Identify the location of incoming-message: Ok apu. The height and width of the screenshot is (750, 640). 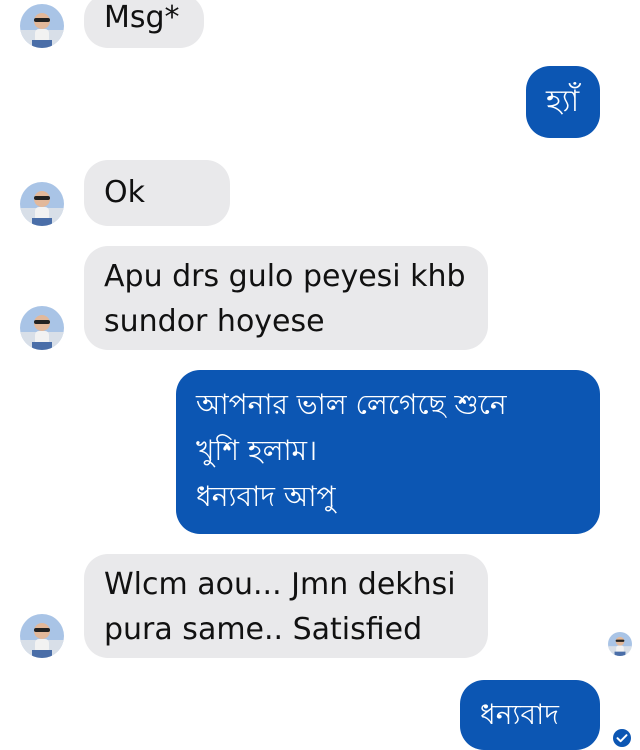
(157, 218).